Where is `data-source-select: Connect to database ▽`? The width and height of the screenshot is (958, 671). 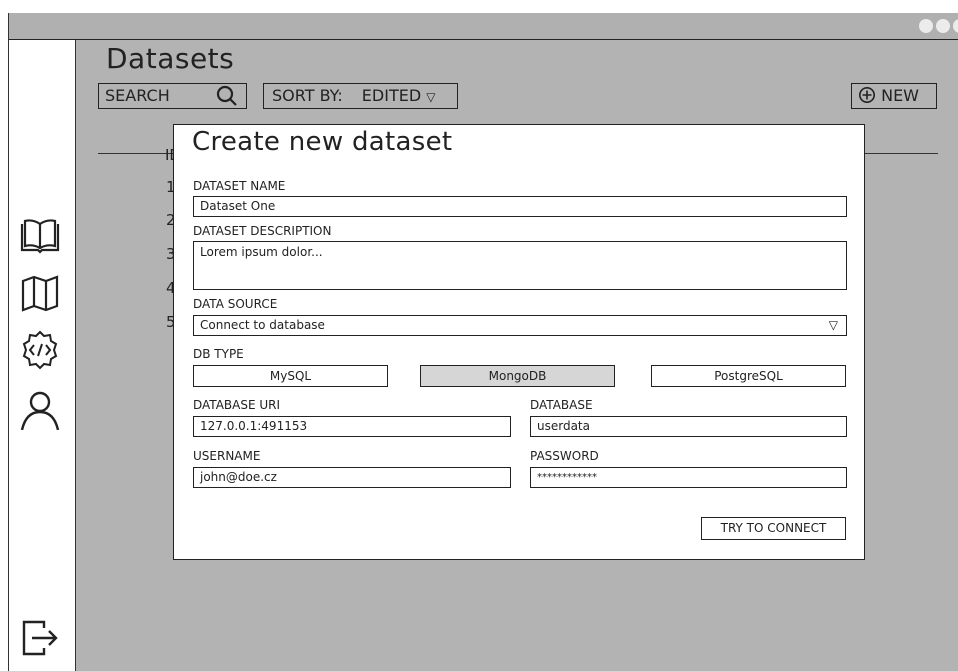 data-source-select: Connect to database ▽ is located at coordinates (520, 325).